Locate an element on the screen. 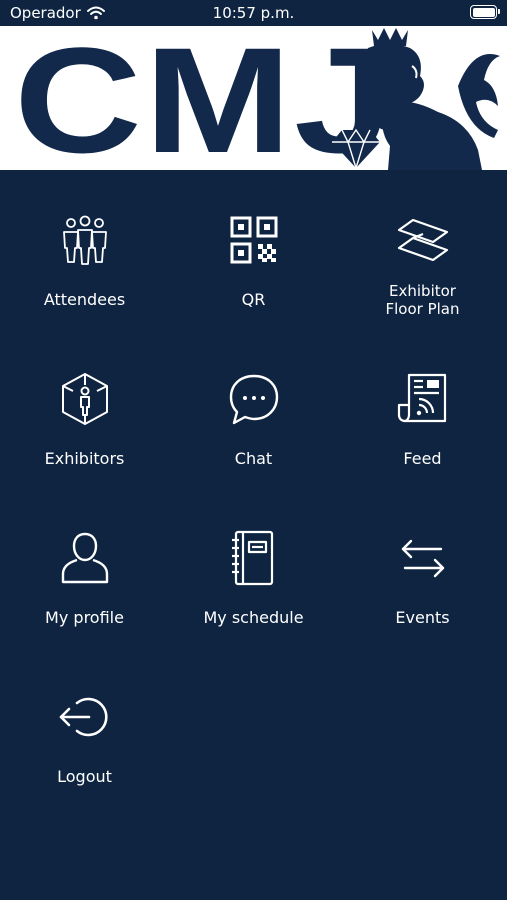 Image resolution: width=507 pixels, height=900 pixels. floor-plan-icon is located at coordinates (423, 240).